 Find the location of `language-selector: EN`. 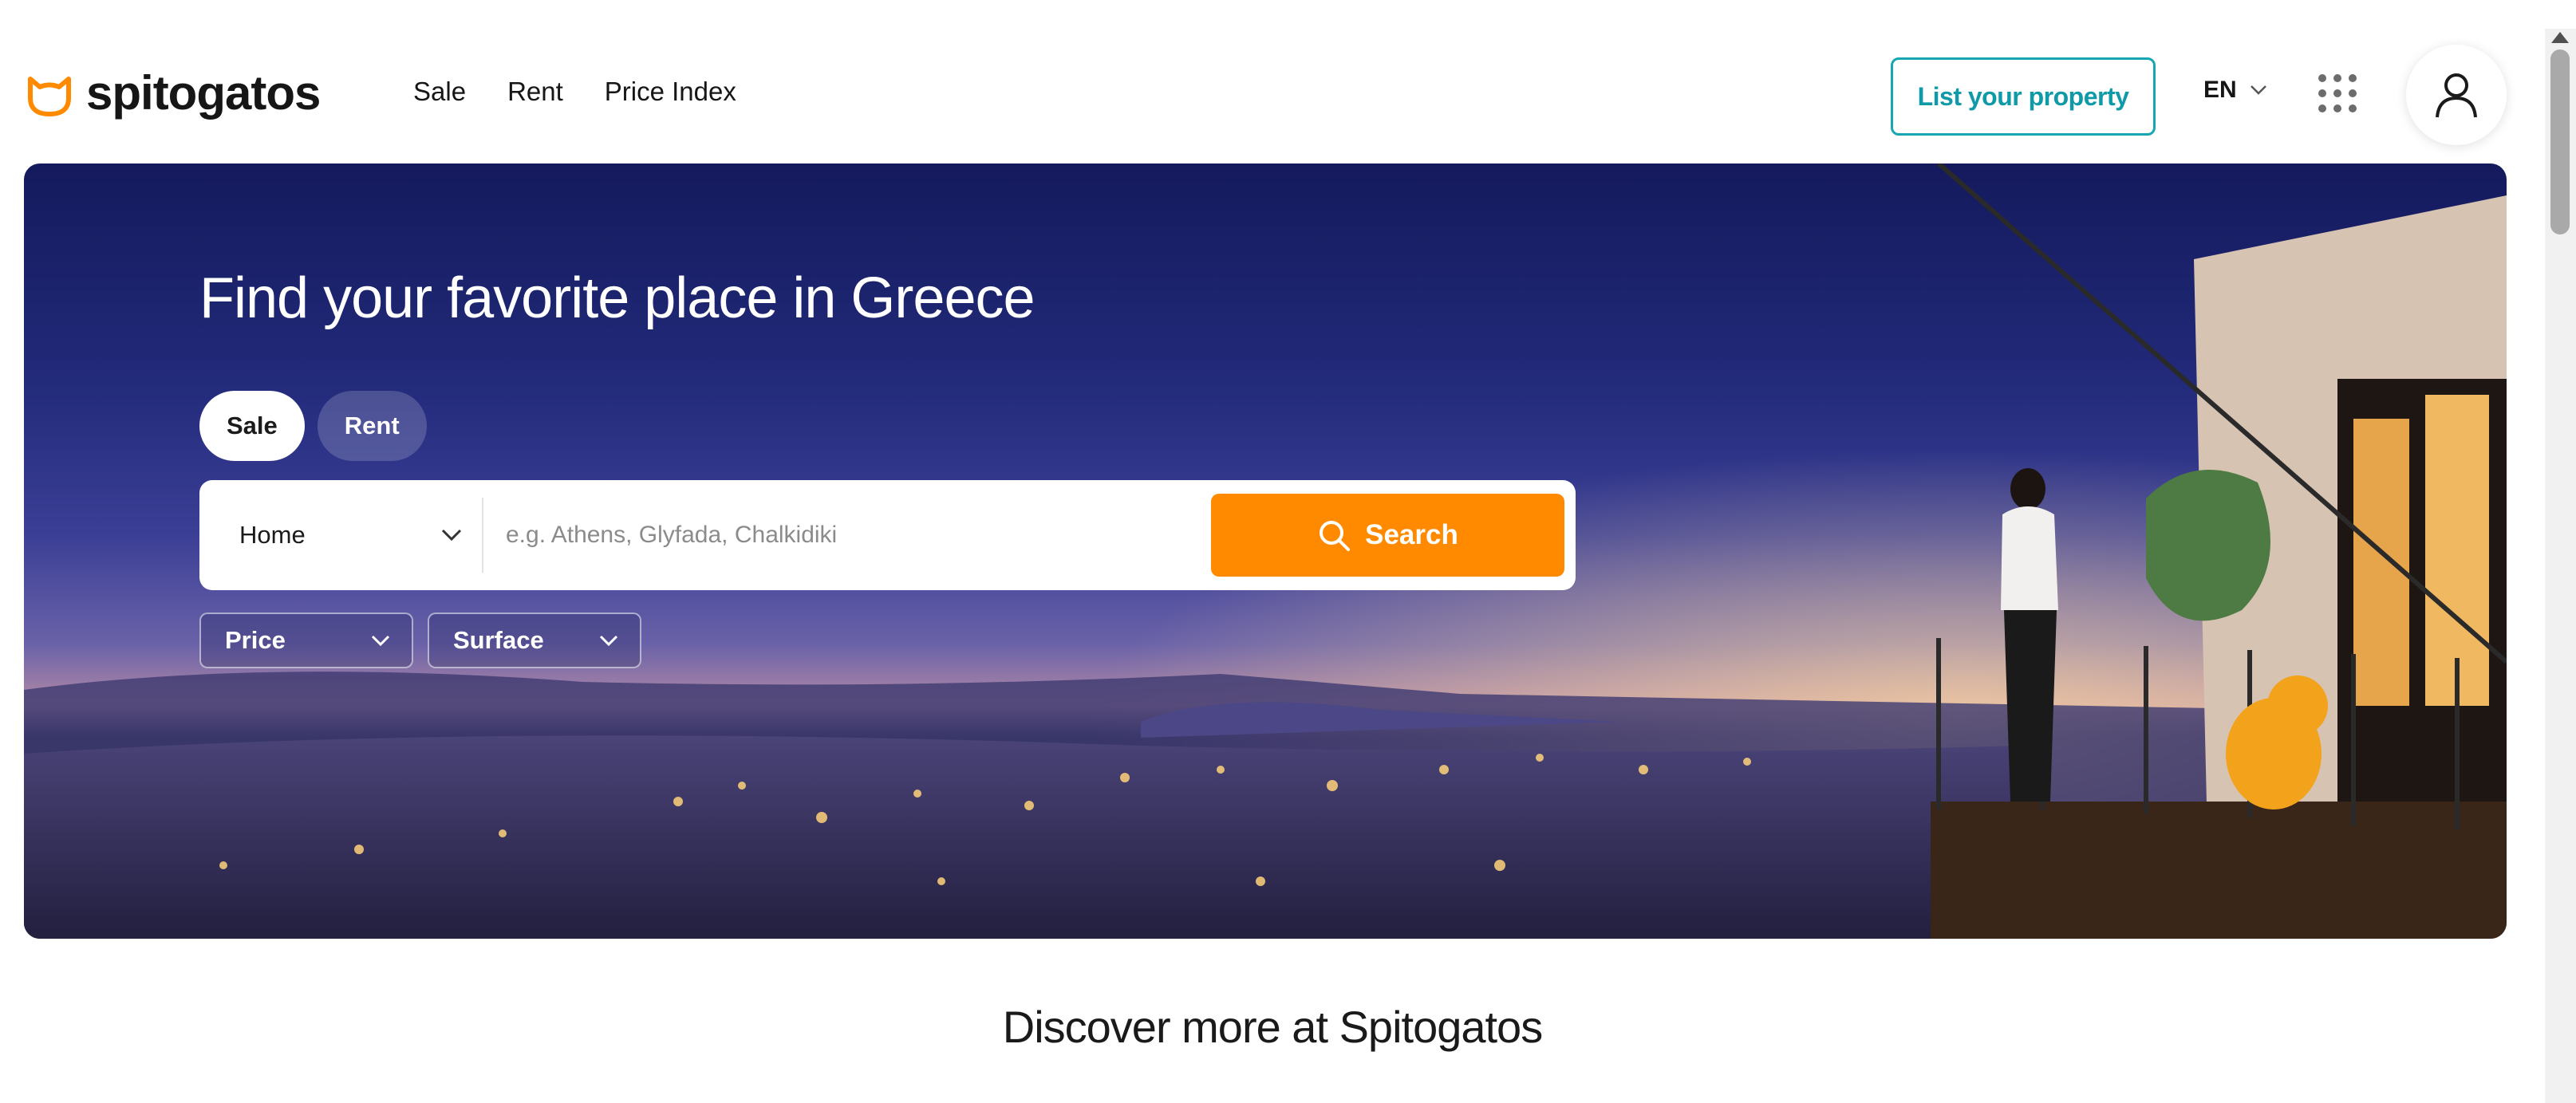

language-selector: EN is located at coordinates (2235, 90).